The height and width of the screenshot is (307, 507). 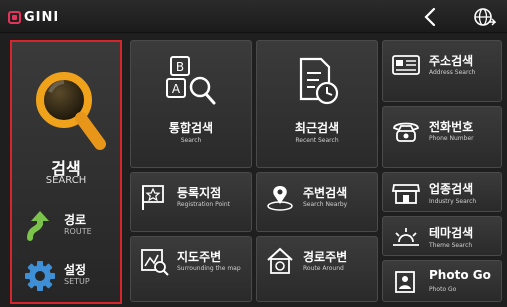 I want to click on phone-number-label: 전화번호, so click(x=451, y=127).